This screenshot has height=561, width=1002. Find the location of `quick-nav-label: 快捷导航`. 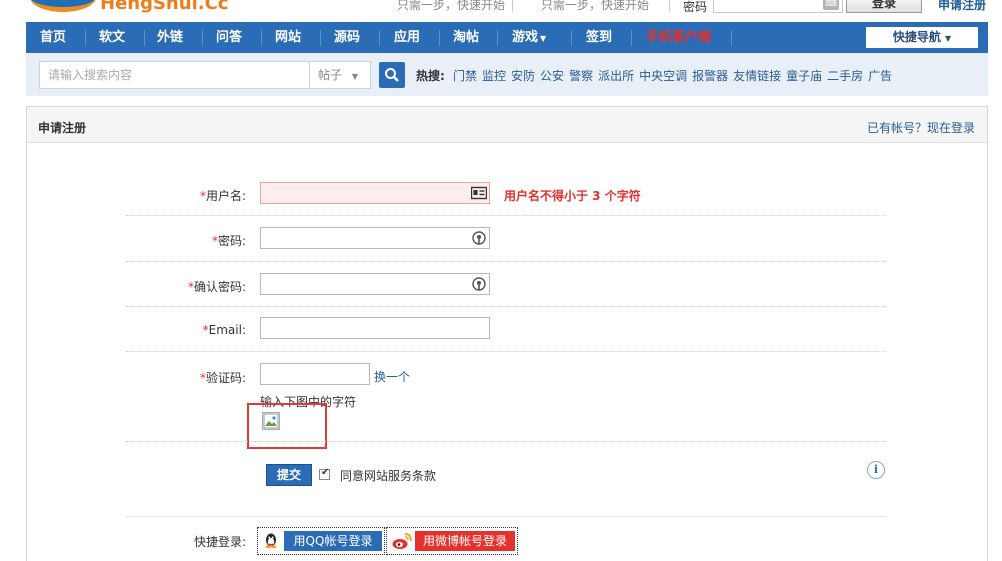

quick-nav-label: 快捷导航 is located at coordinates (916, 37).